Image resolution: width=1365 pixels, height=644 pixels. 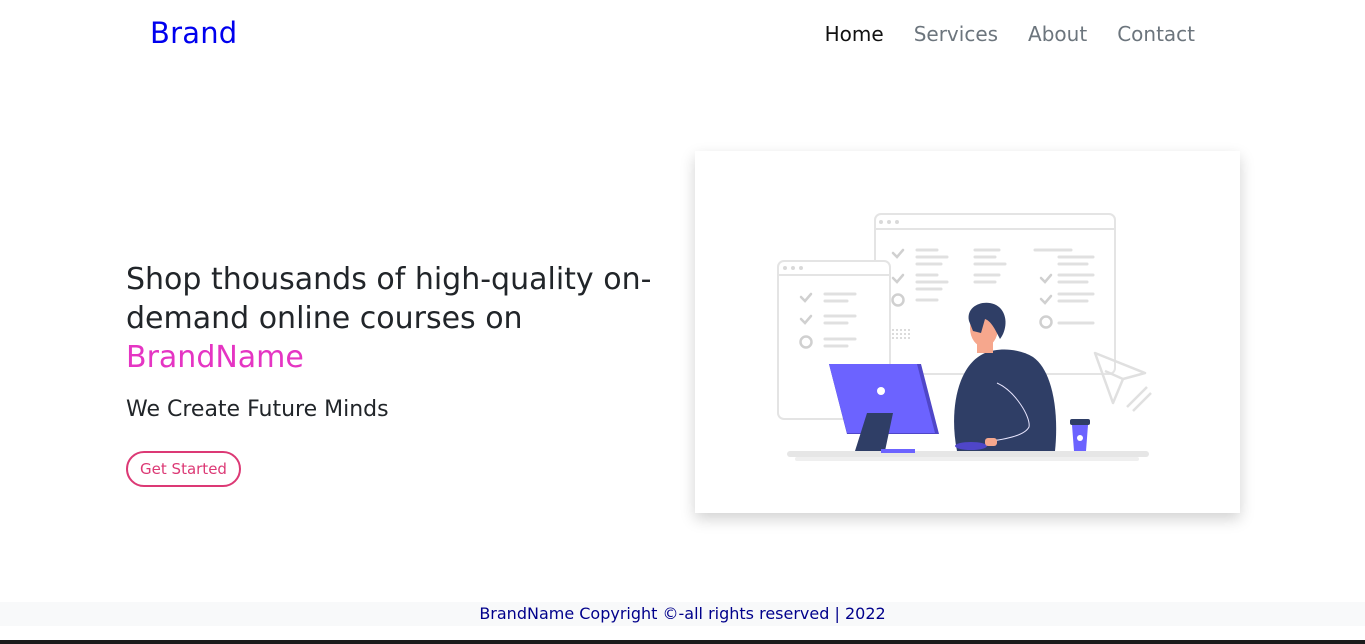 I want to click on person-at-computer-illustration, so click(x=964, y=337).